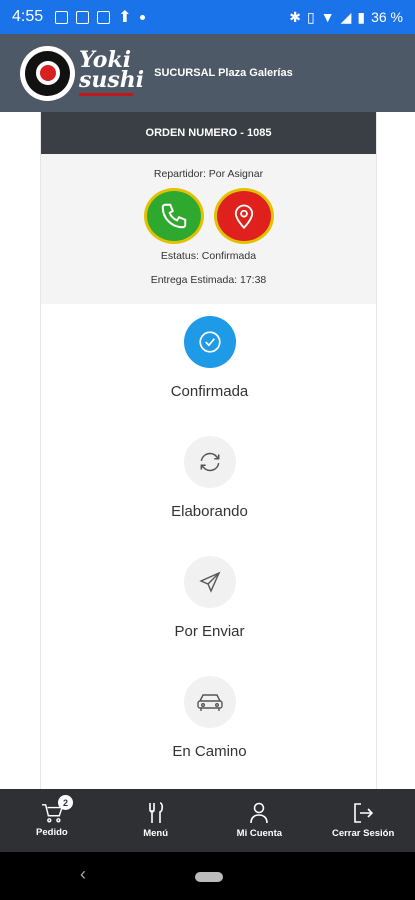 Image resolution: width=415 pixels, height=900 pixels. I want to click on phone-icon, so click(173, 216).